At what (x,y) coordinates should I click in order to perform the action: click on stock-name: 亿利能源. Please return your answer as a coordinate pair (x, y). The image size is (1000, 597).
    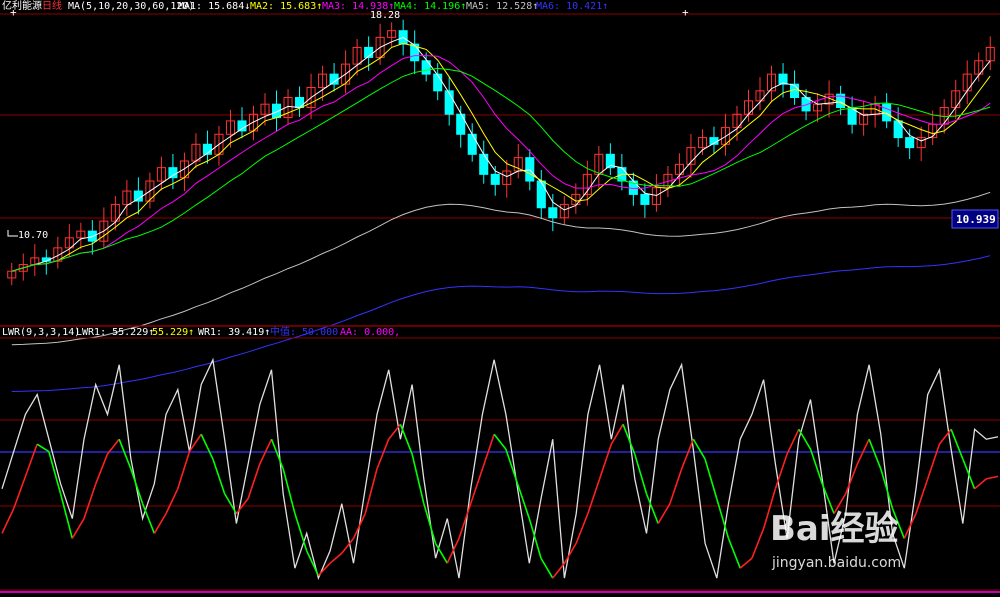
    Looking at the image, I should click on (22, 6).